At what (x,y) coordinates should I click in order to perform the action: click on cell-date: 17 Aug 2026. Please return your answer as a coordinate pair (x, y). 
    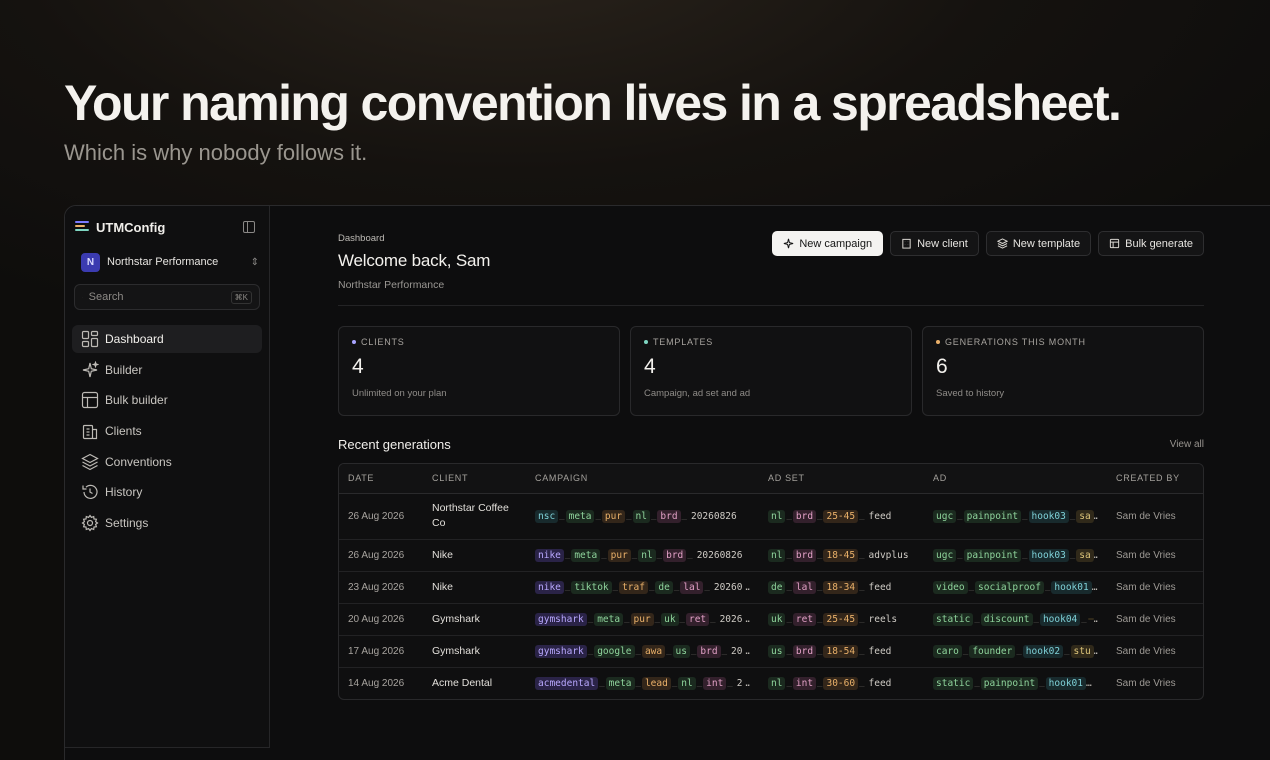
    Looking at the image, I should click on (381, 651).